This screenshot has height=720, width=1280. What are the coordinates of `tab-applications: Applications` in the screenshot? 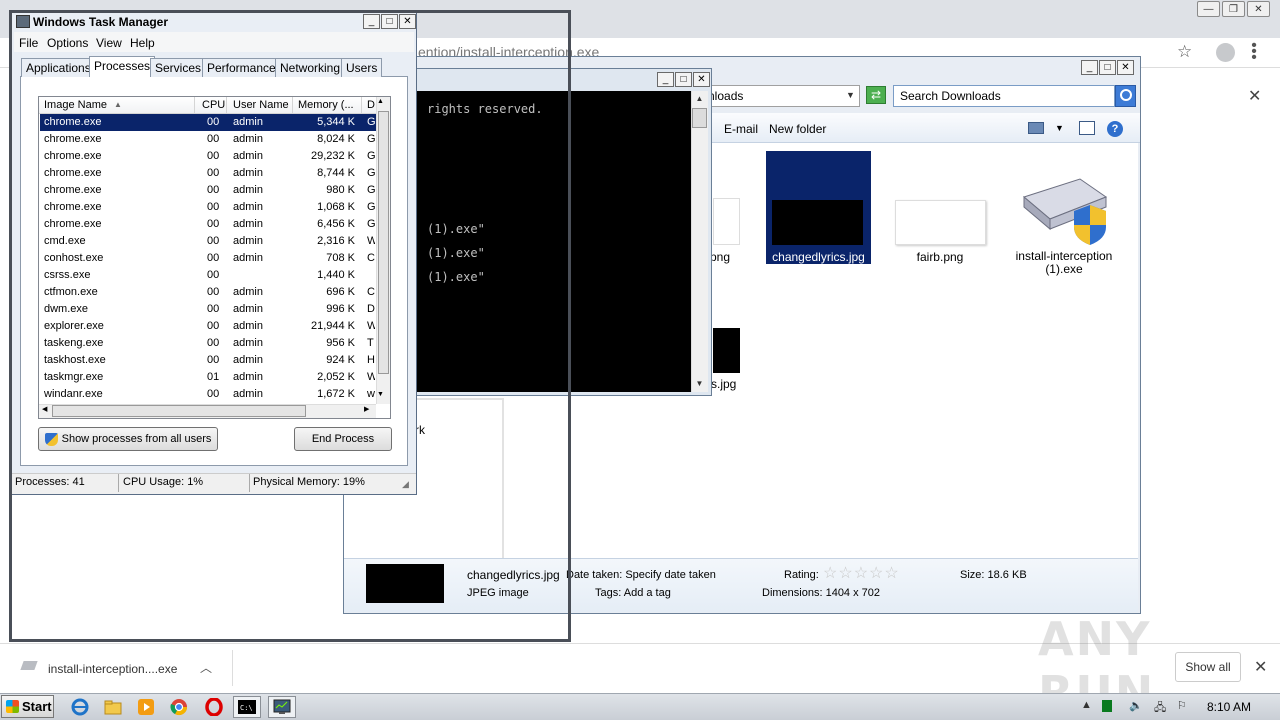 It's located at (58, 67).